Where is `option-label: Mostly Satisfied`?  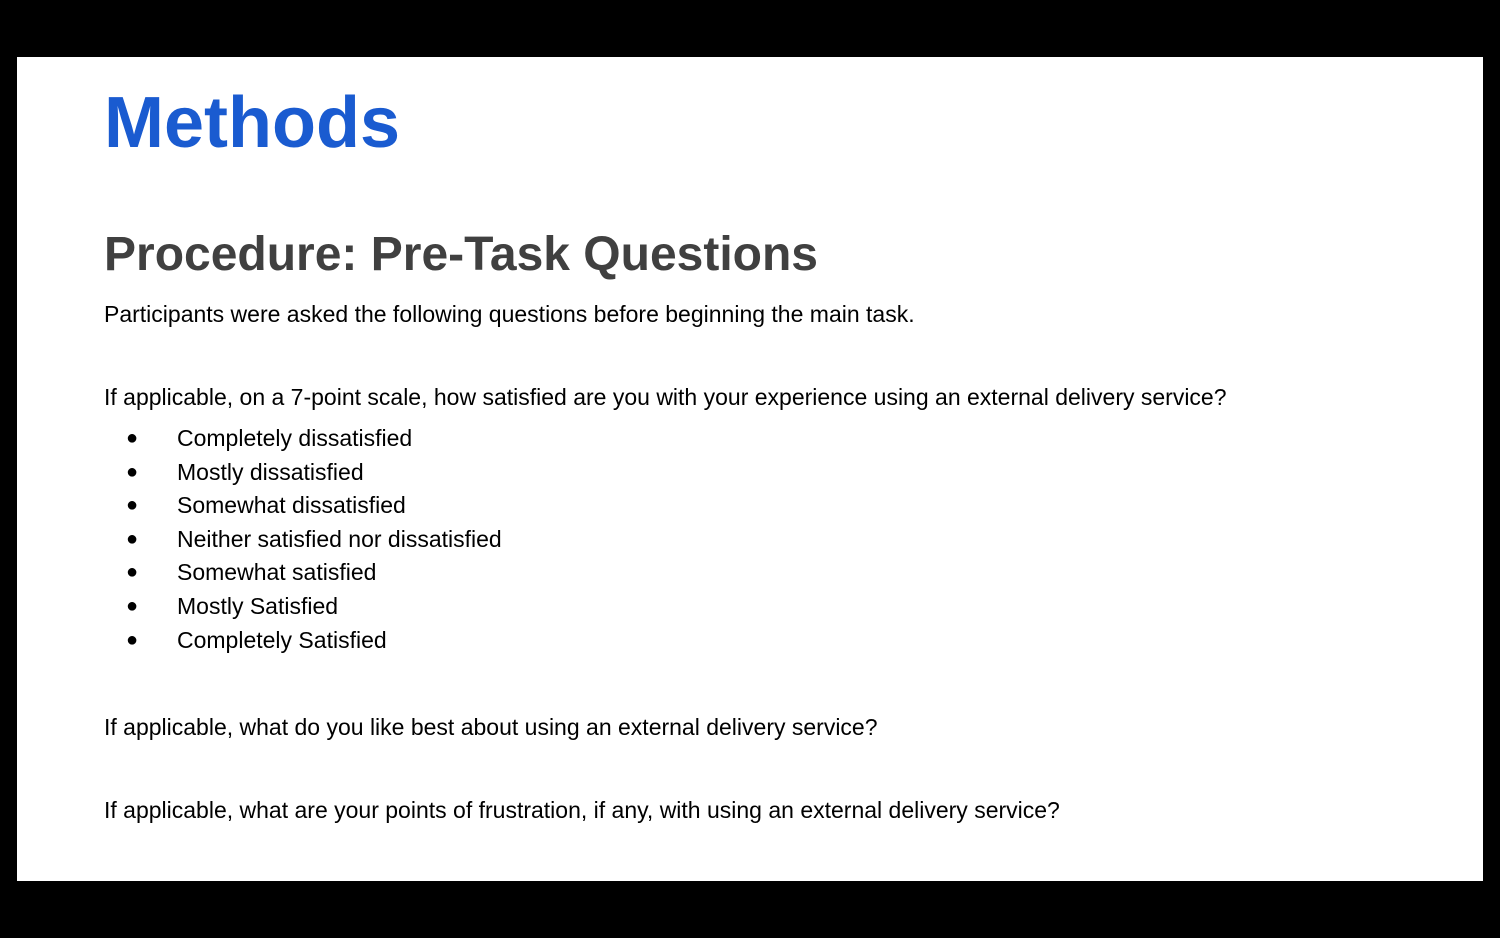 option-label: Mostly Satisfied is located at coordinates (258, 605).